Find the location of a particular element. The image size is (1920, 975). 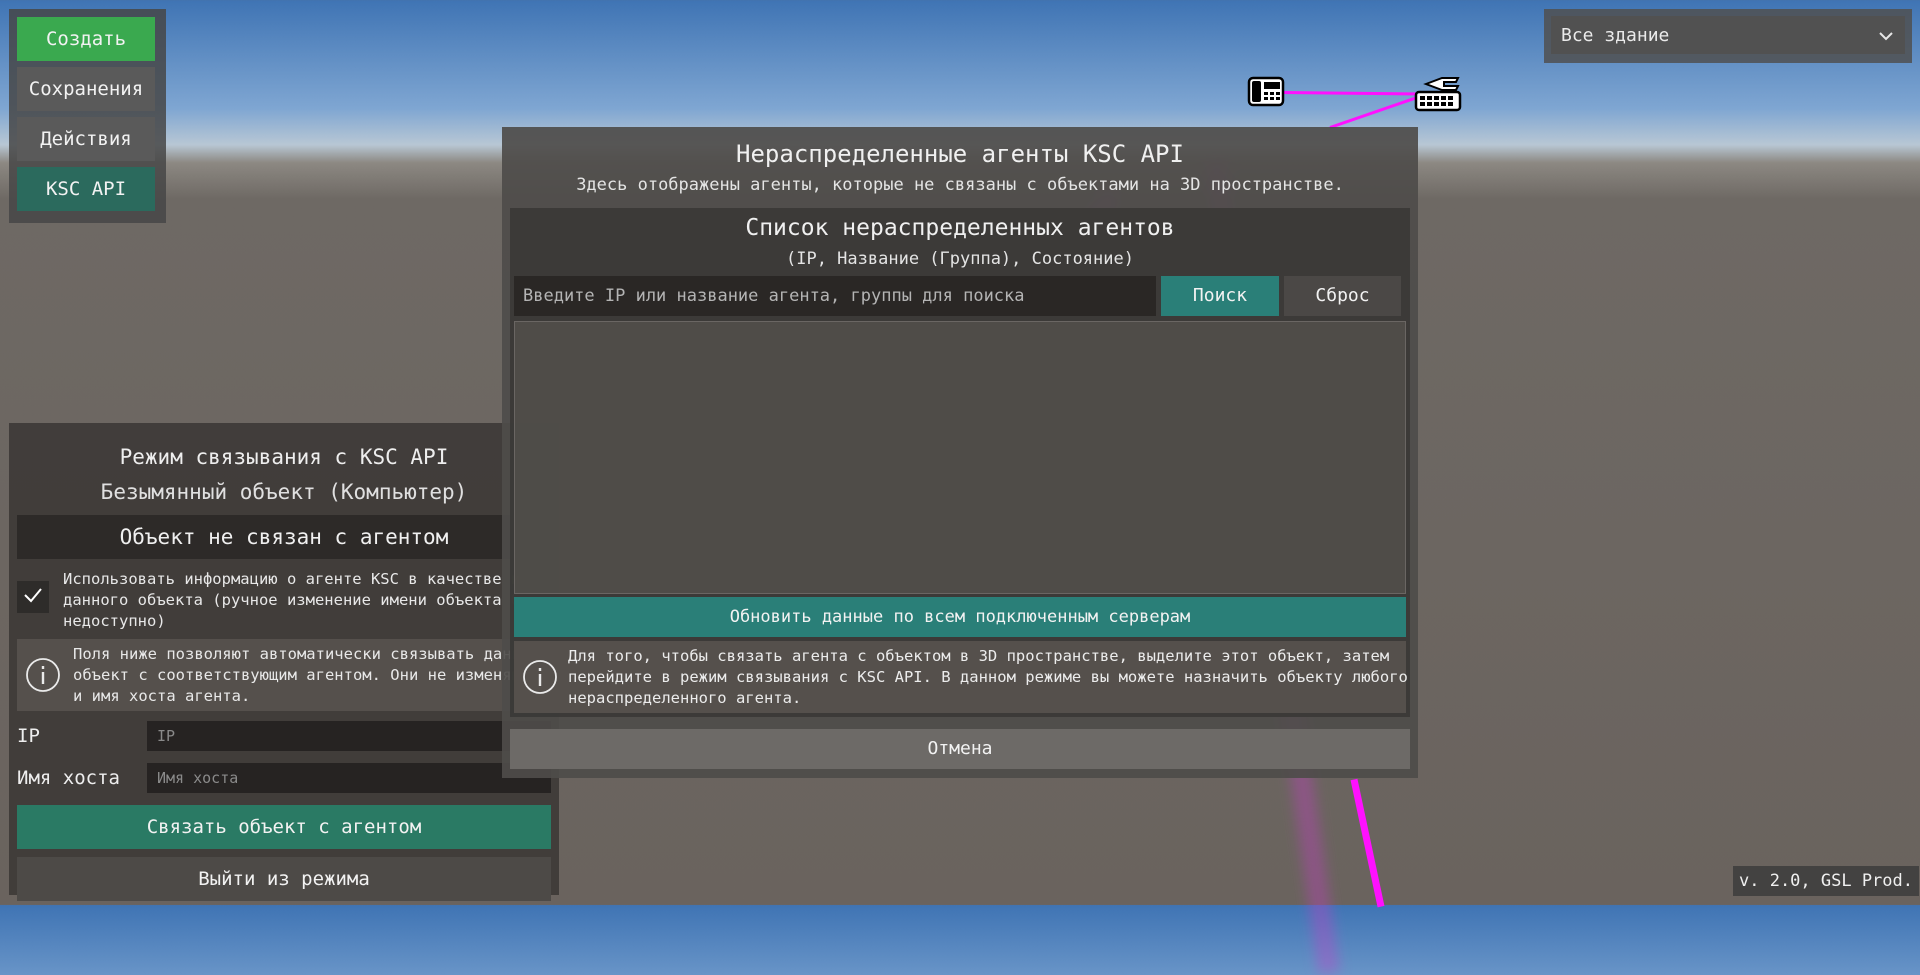

saves-button: Сохранения is located at coordinates (86, 89).